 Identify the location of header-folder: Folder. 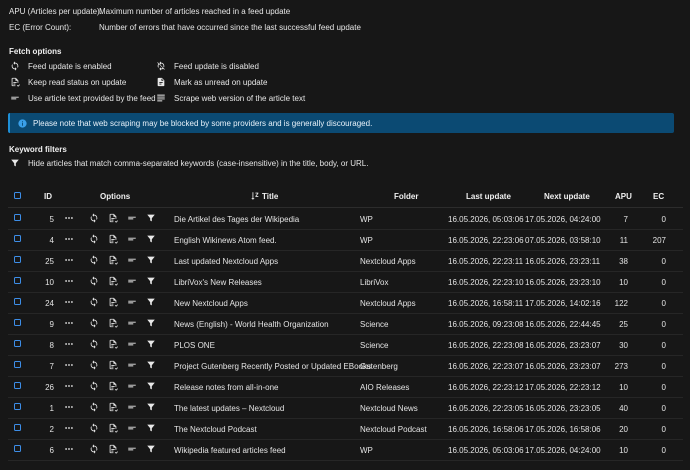
(406, 196).